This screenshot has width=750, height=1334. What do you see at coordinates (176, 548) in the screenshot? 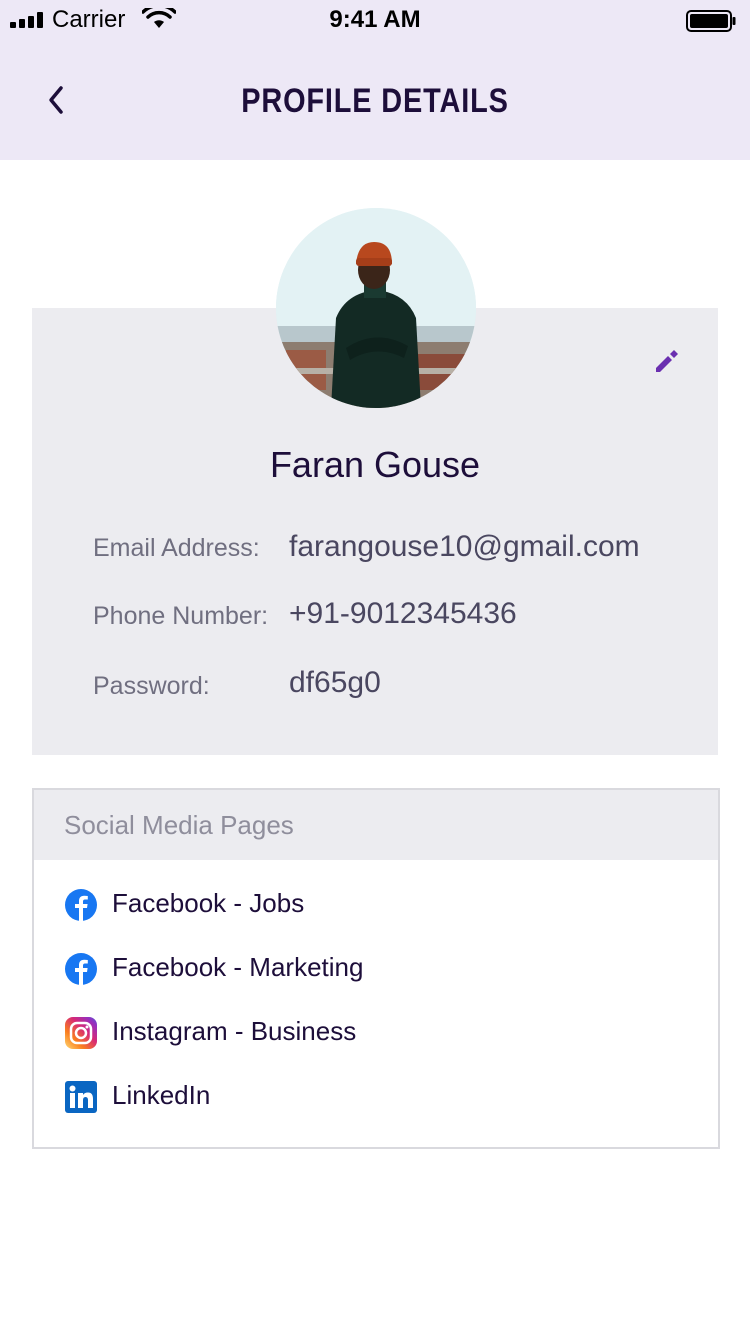
I see `email-label: Email Address:` at bounding box center [176, 548].